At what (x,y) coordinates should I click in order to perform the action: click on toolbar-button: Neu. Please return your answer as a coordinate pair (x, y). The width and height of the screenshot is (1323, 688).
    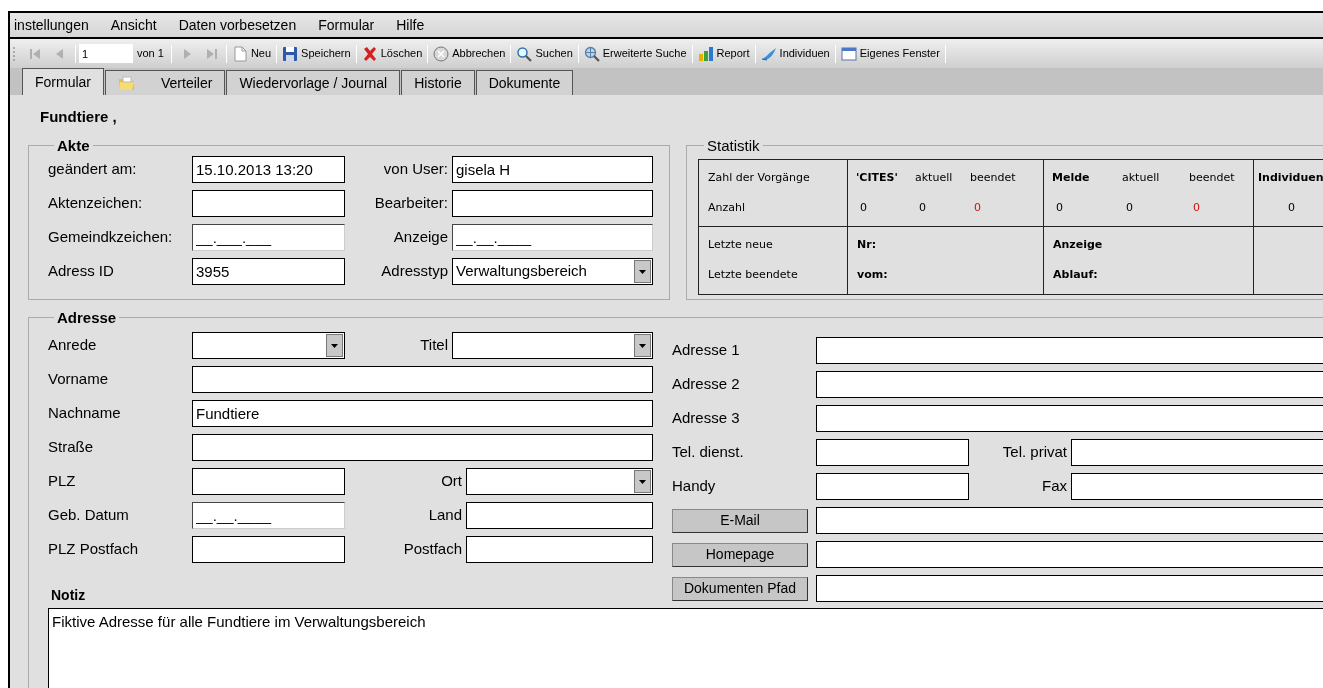
    Looking at the image, I should click on (251, 53).